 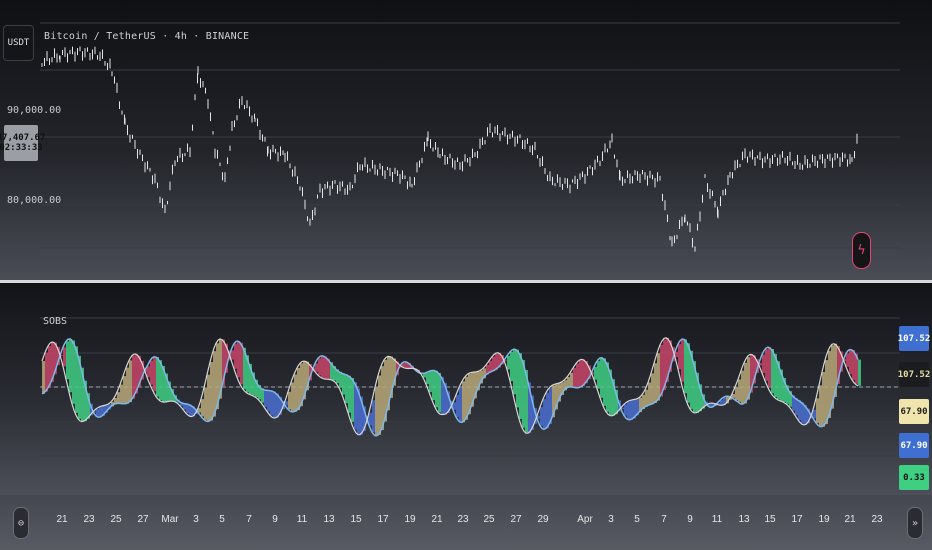 I want to click on time-tick-label: 5, so click(x=637, y=519).